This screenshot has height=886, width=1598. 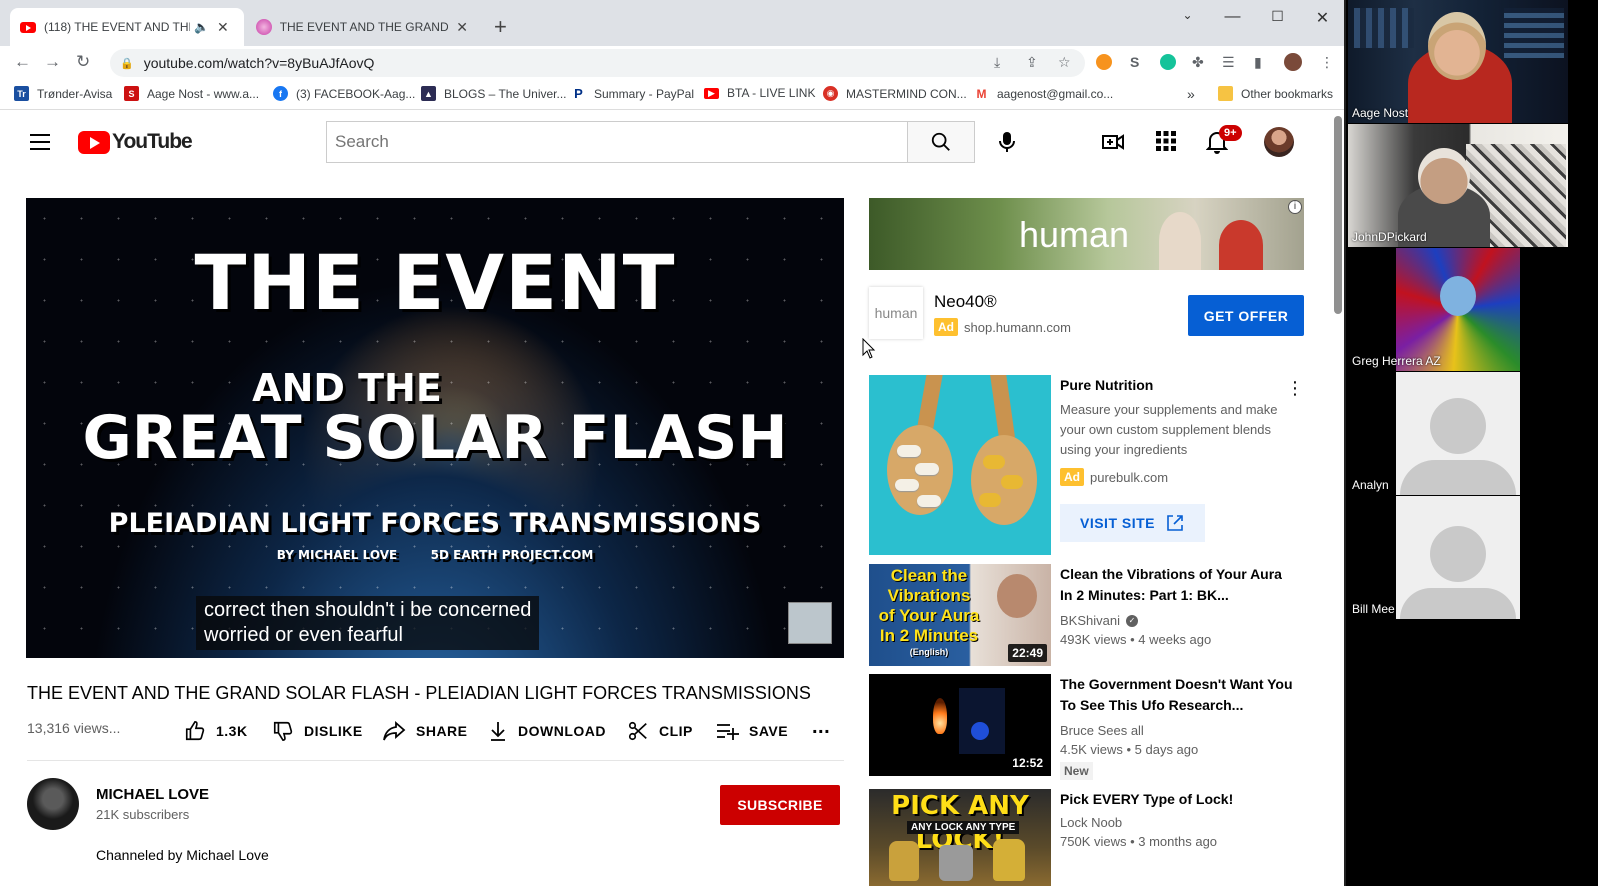 What do you see at coordinates (135, 142) in the screenshot?
I see `youtube-logo: YouTube` at bounding box center [135, 142].